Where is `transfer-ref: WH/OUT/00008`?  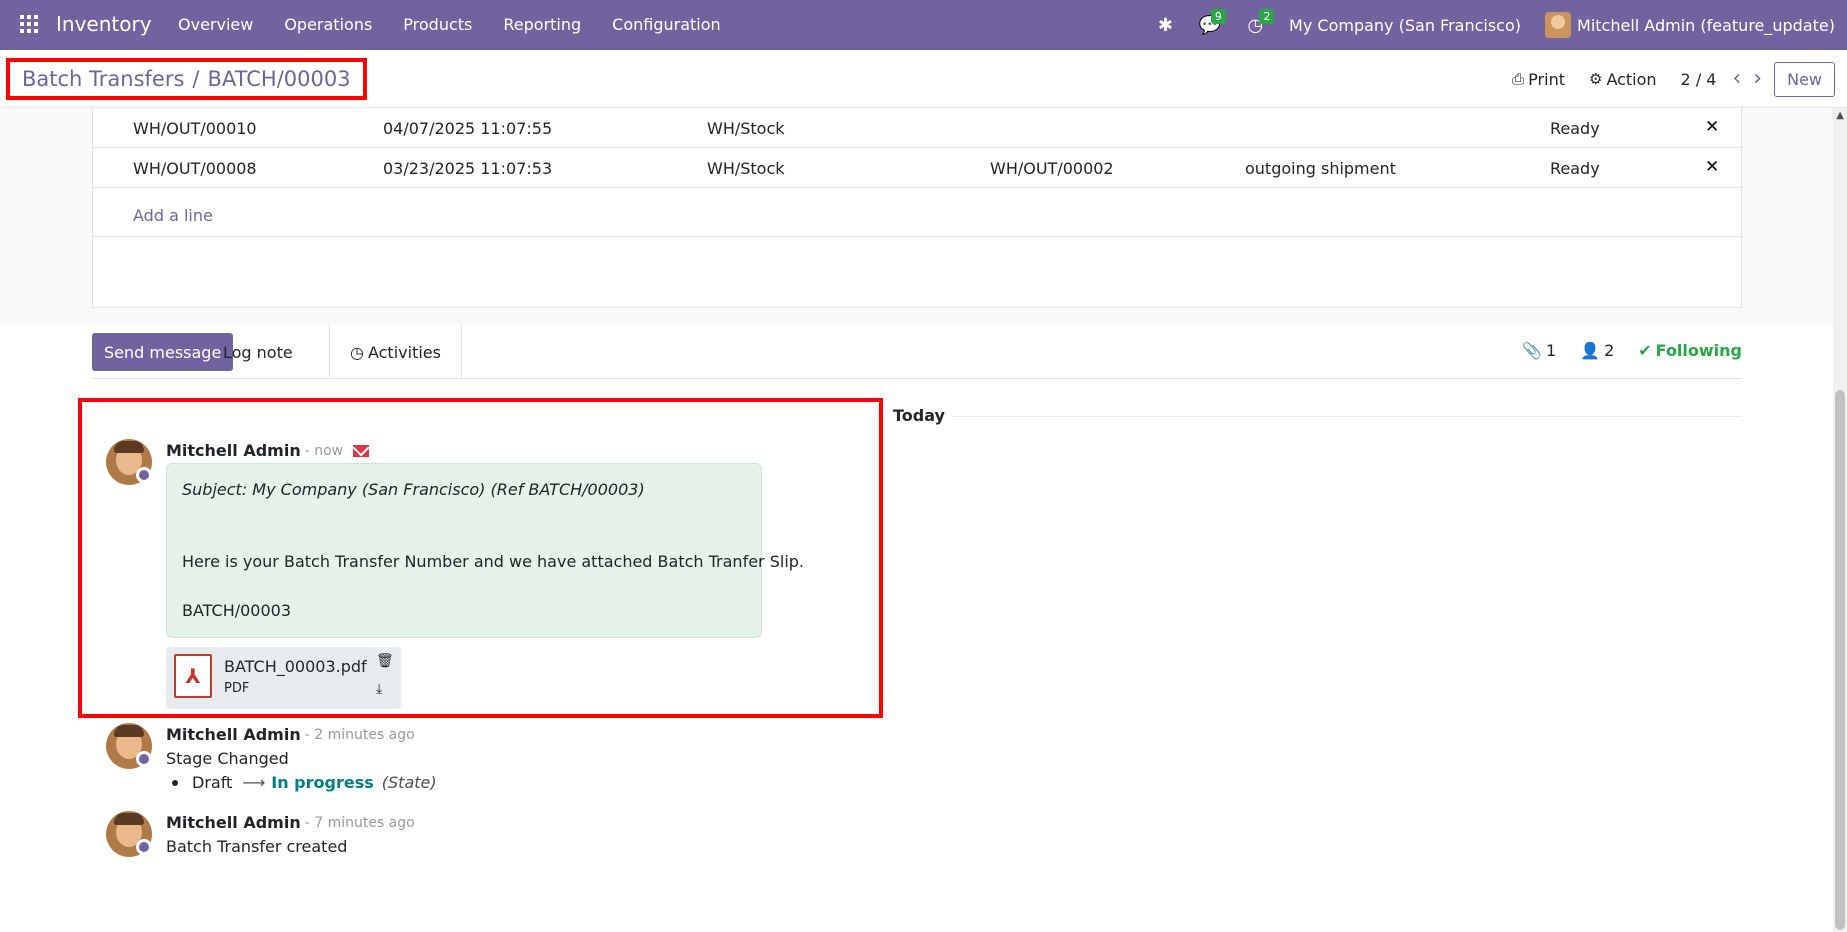 transfer-ref: WH/OUT/00008 is located at coordinates (195, 168).